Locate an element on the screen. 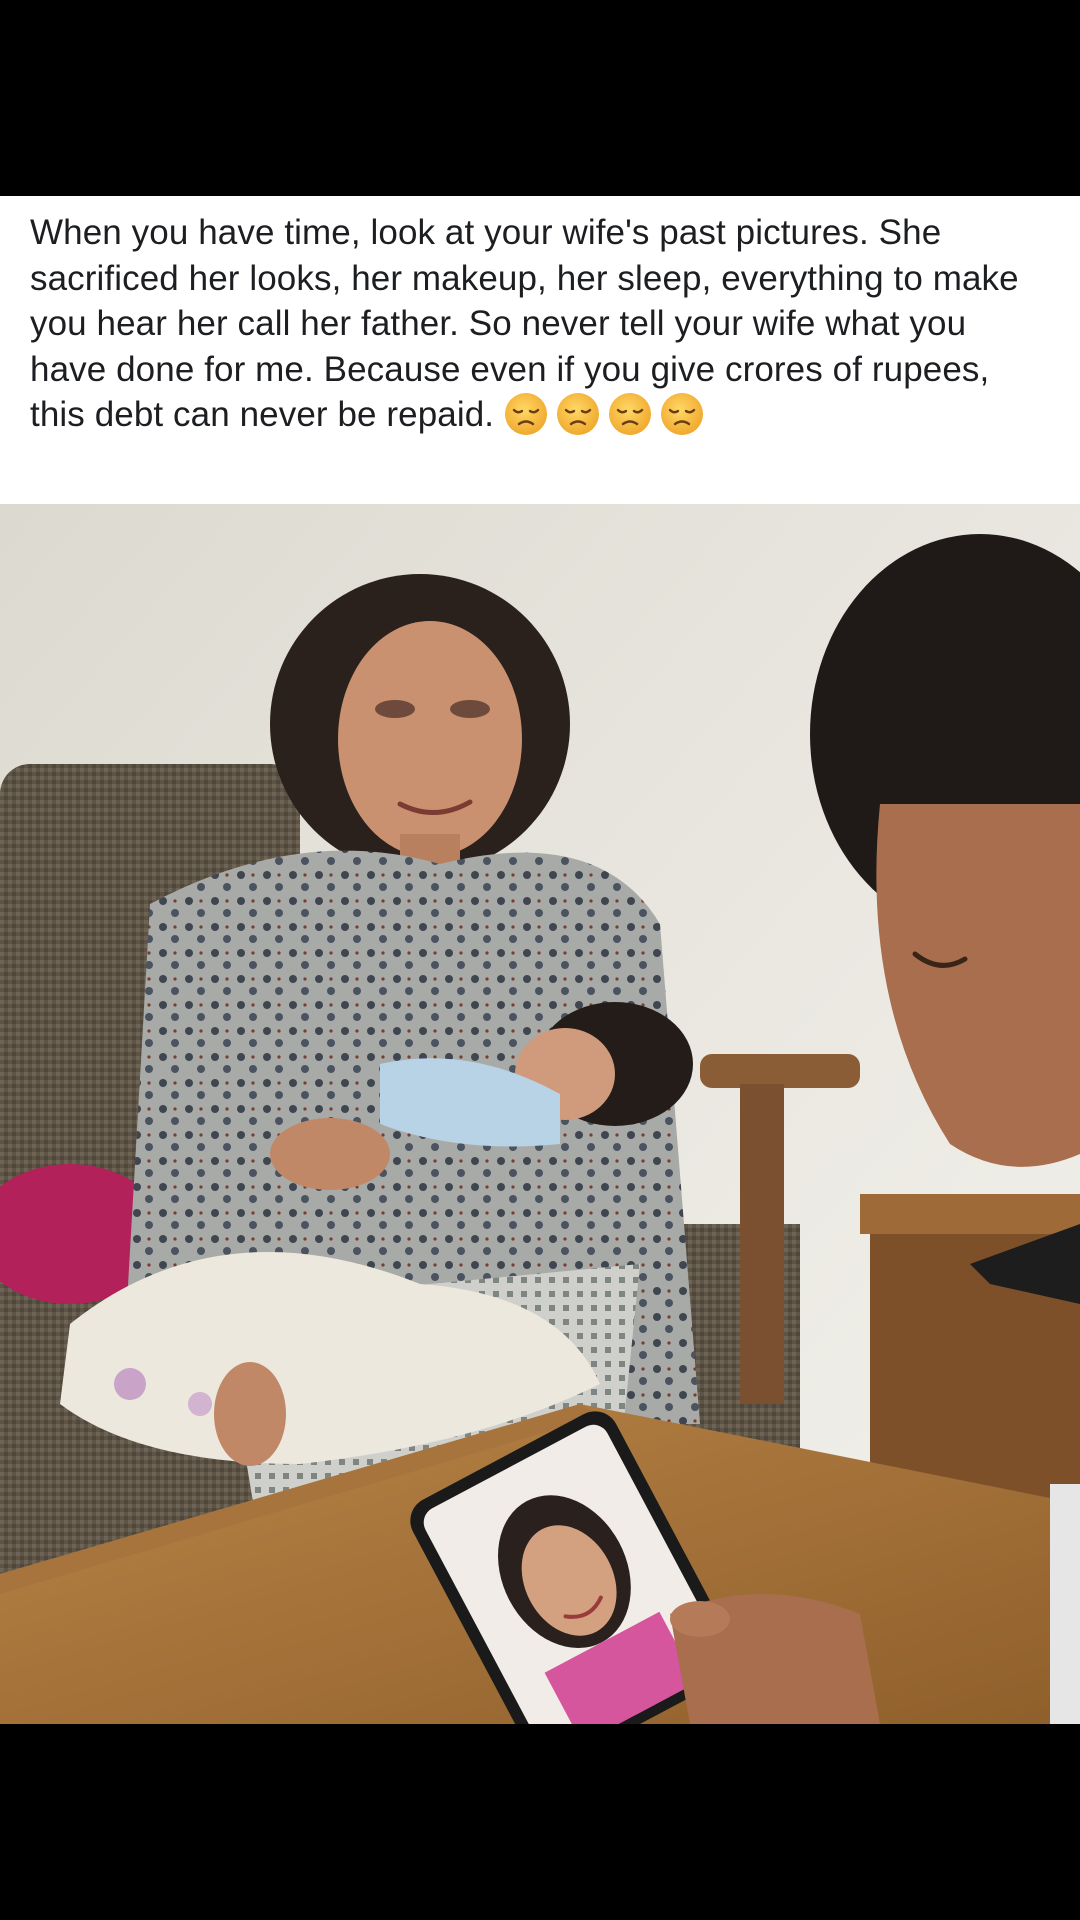 The image size is (1080, 1920). emoji-group is located at coordinates (608, 414).